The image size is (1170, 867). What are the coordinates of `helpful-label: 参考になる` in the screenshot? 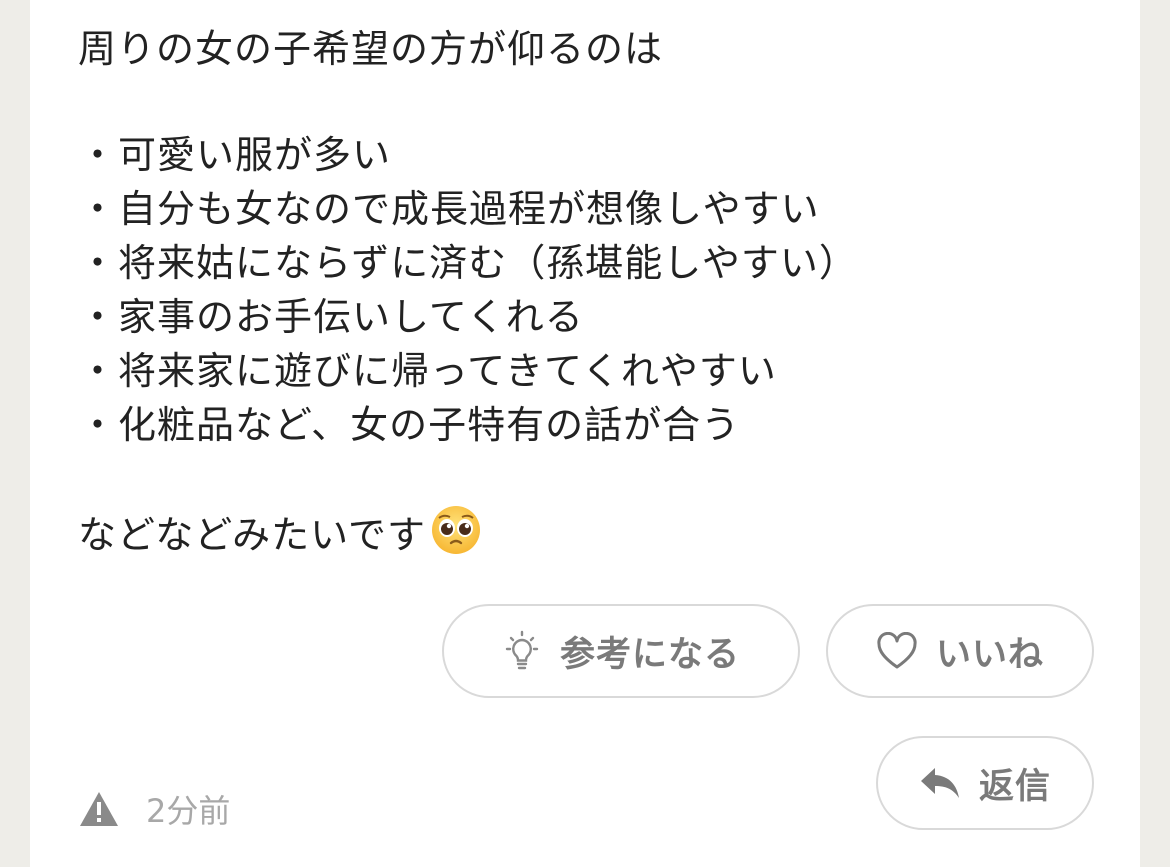 It's located at (649, 654).